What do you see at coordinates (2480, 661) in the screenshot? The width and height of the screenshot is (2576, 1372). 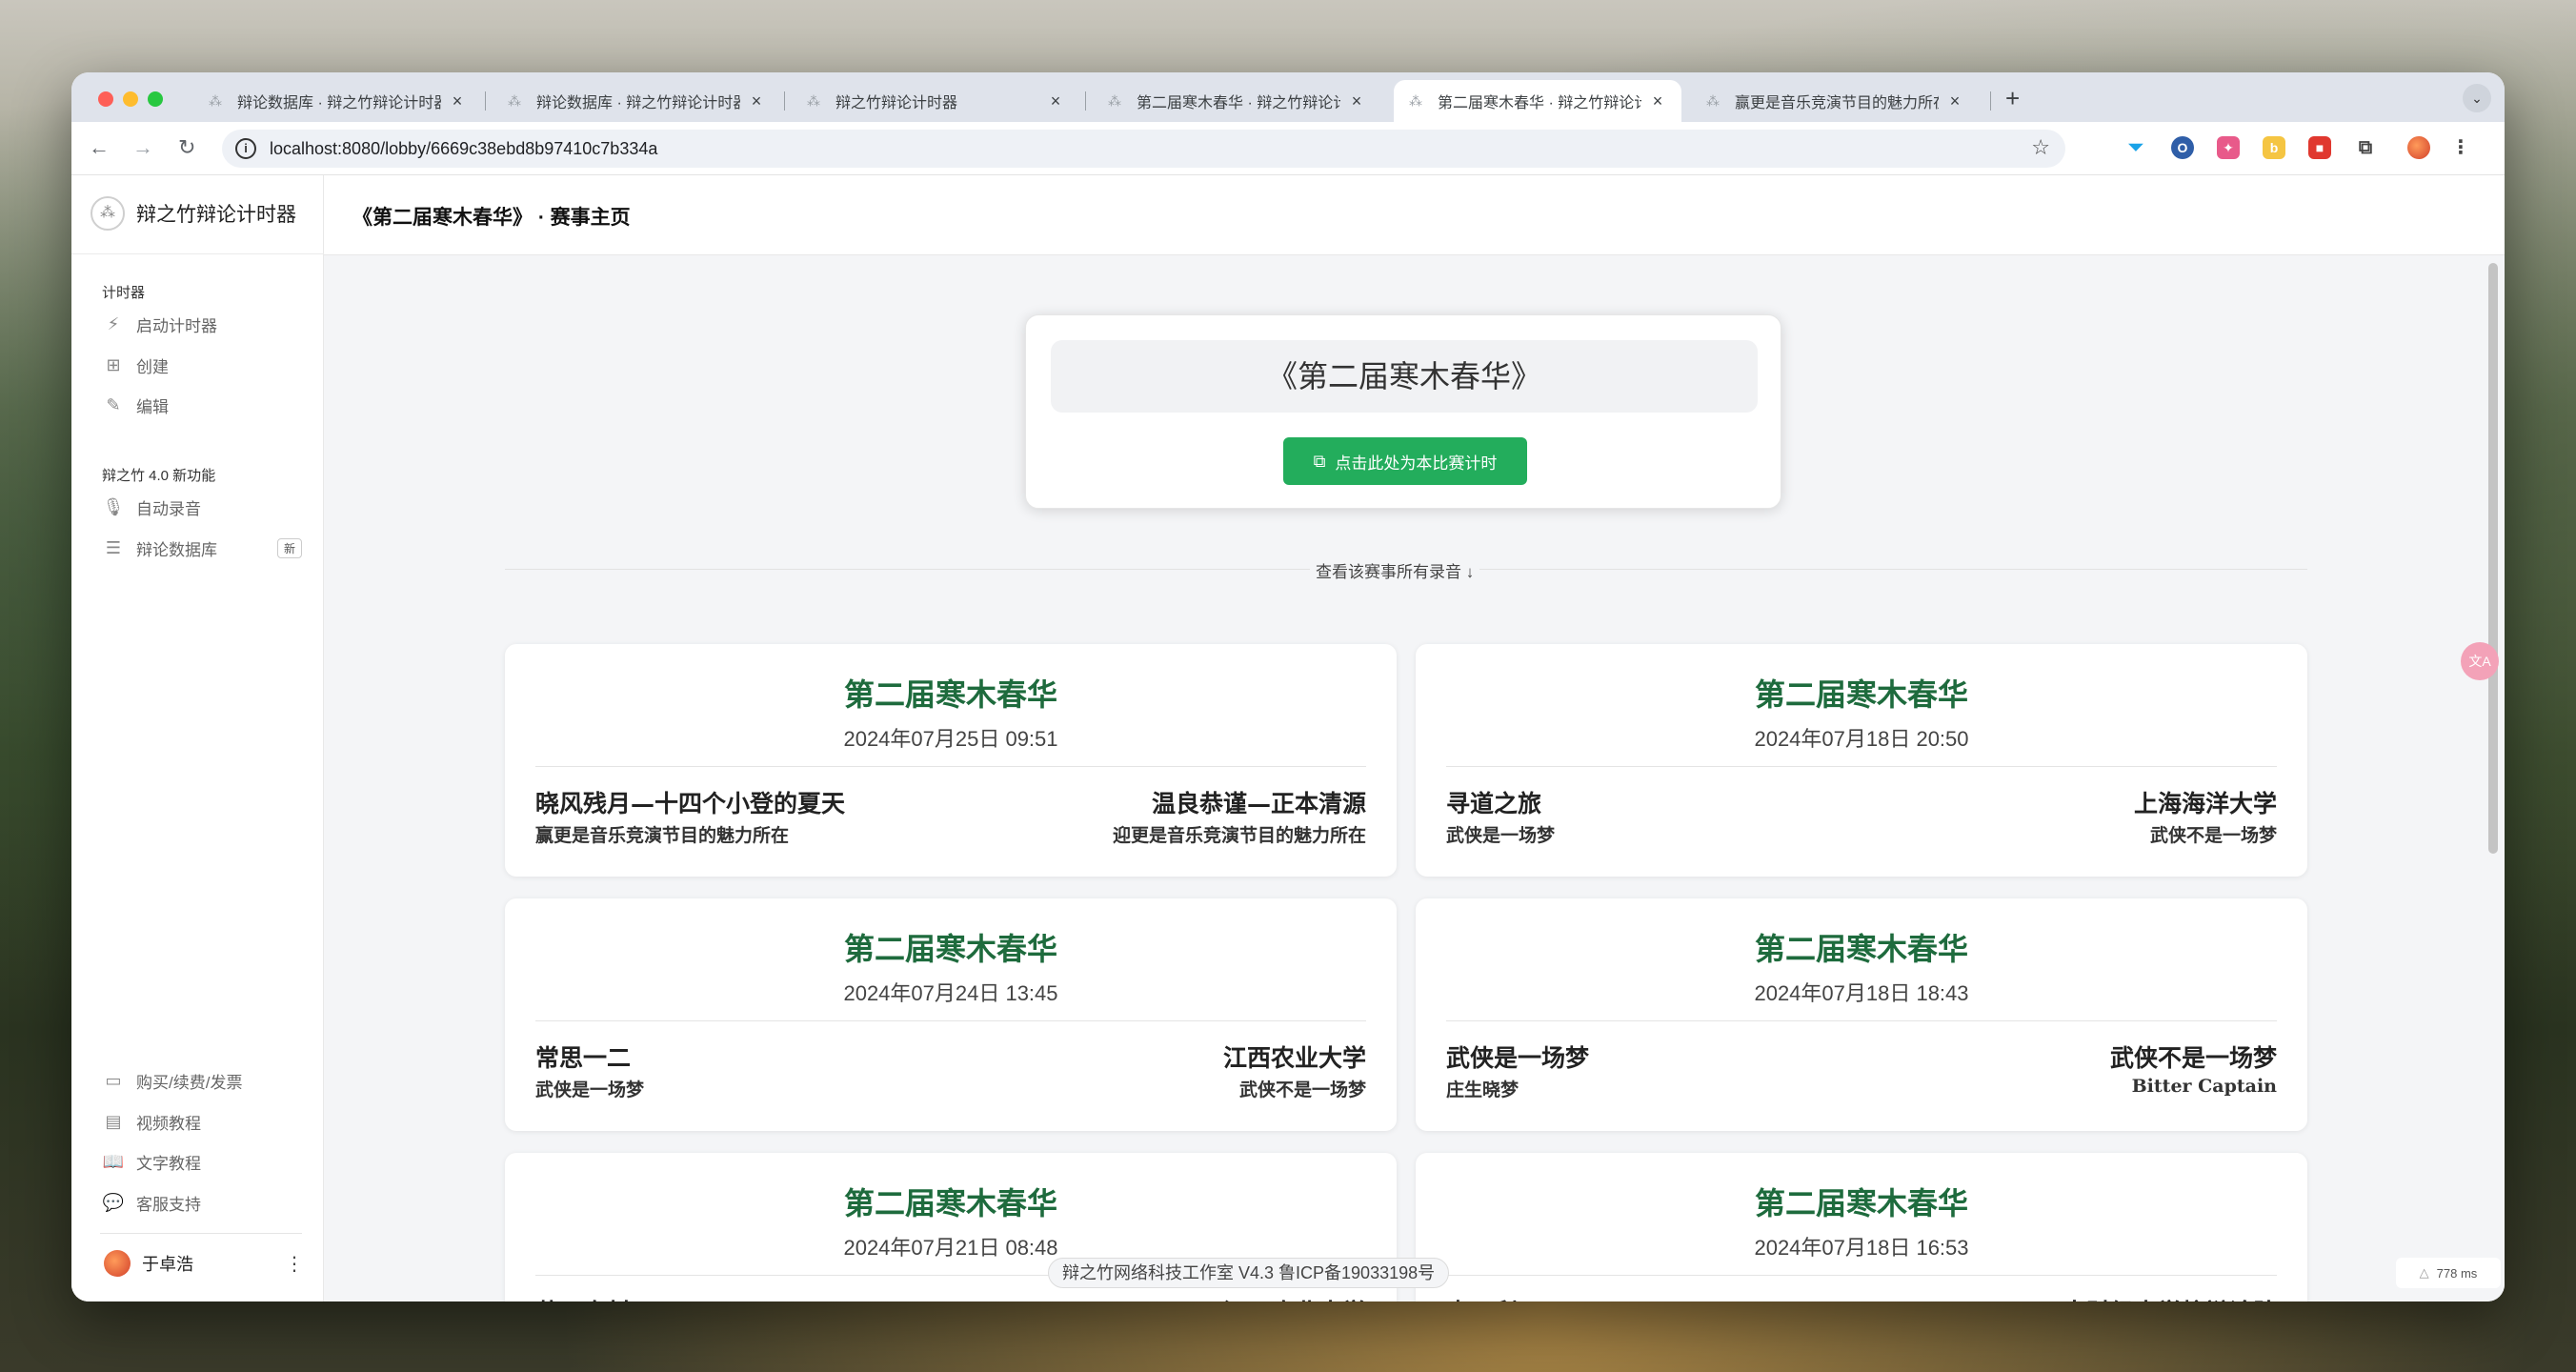 I see `translate-float-button: 文A` at bounding box center [2480, 661].